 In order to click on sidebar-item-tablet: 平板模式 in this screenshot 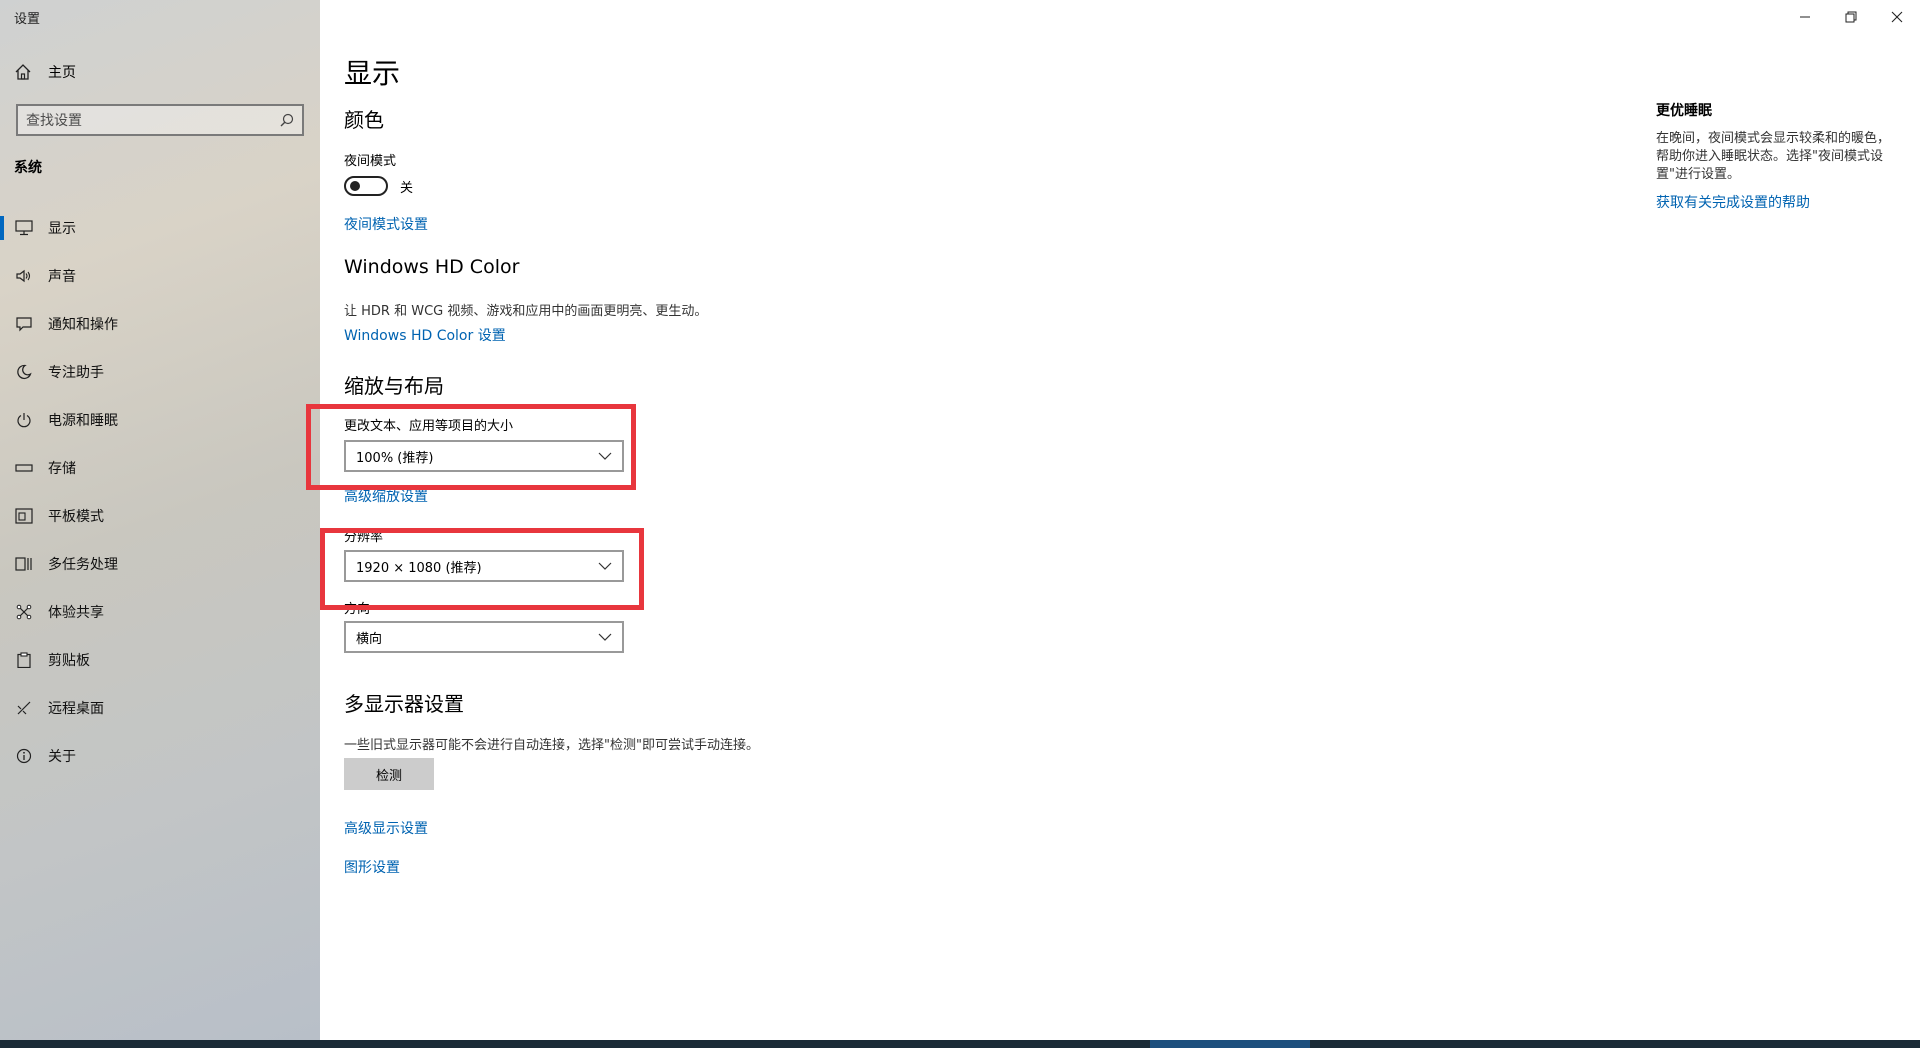, I will do `click(160, 516)`.